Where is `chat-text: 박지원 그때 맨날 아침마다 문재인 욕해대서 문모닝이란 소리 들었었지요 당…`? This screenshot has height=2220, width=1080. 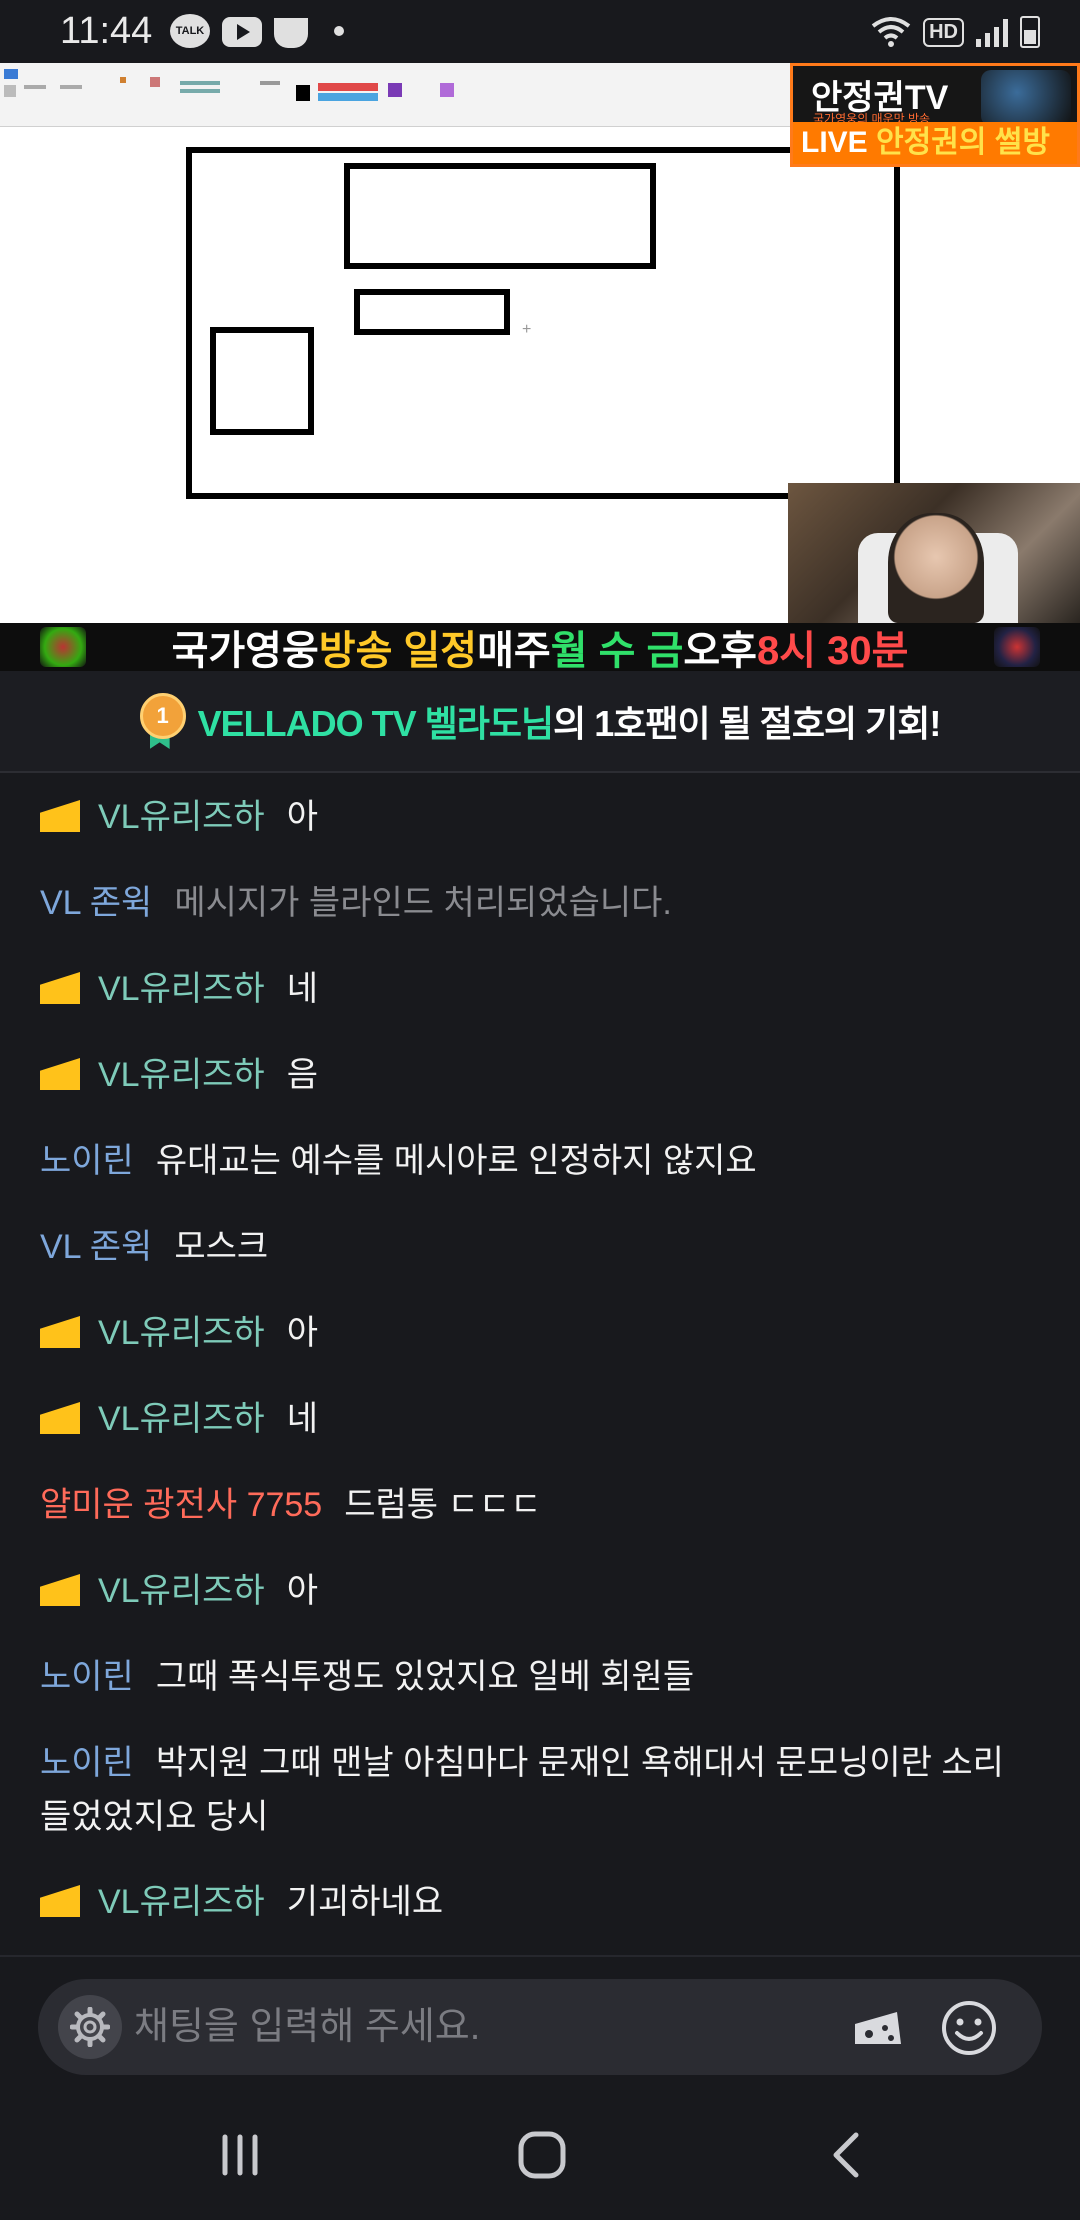 chat-text: 박지원 그때 맨날 아침마다 문재인 욕해대서 문모닝이란 소리 들었었지요 당… is located at coordinates (522, 1790).